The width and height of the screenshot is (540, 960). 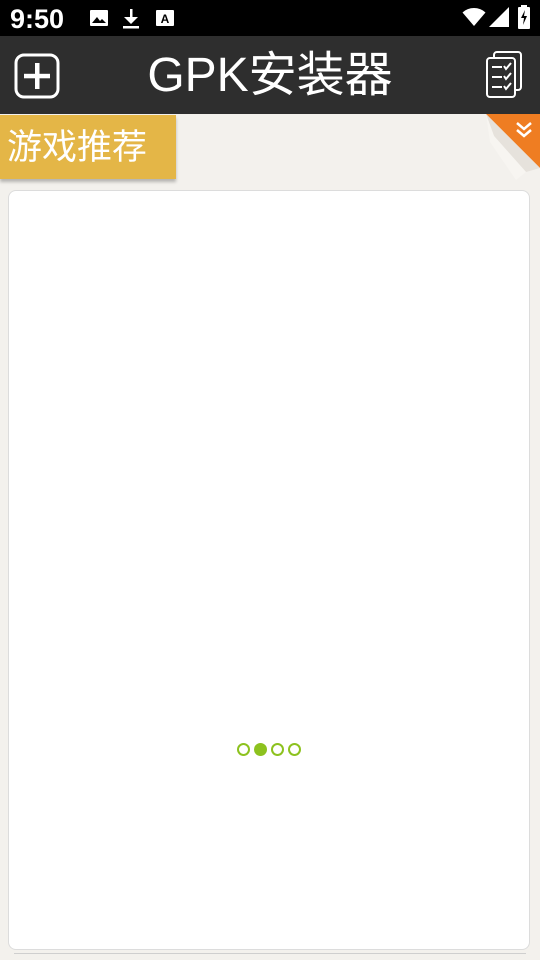 I want to click on expand-corner-button, so click(x=513, y=147).